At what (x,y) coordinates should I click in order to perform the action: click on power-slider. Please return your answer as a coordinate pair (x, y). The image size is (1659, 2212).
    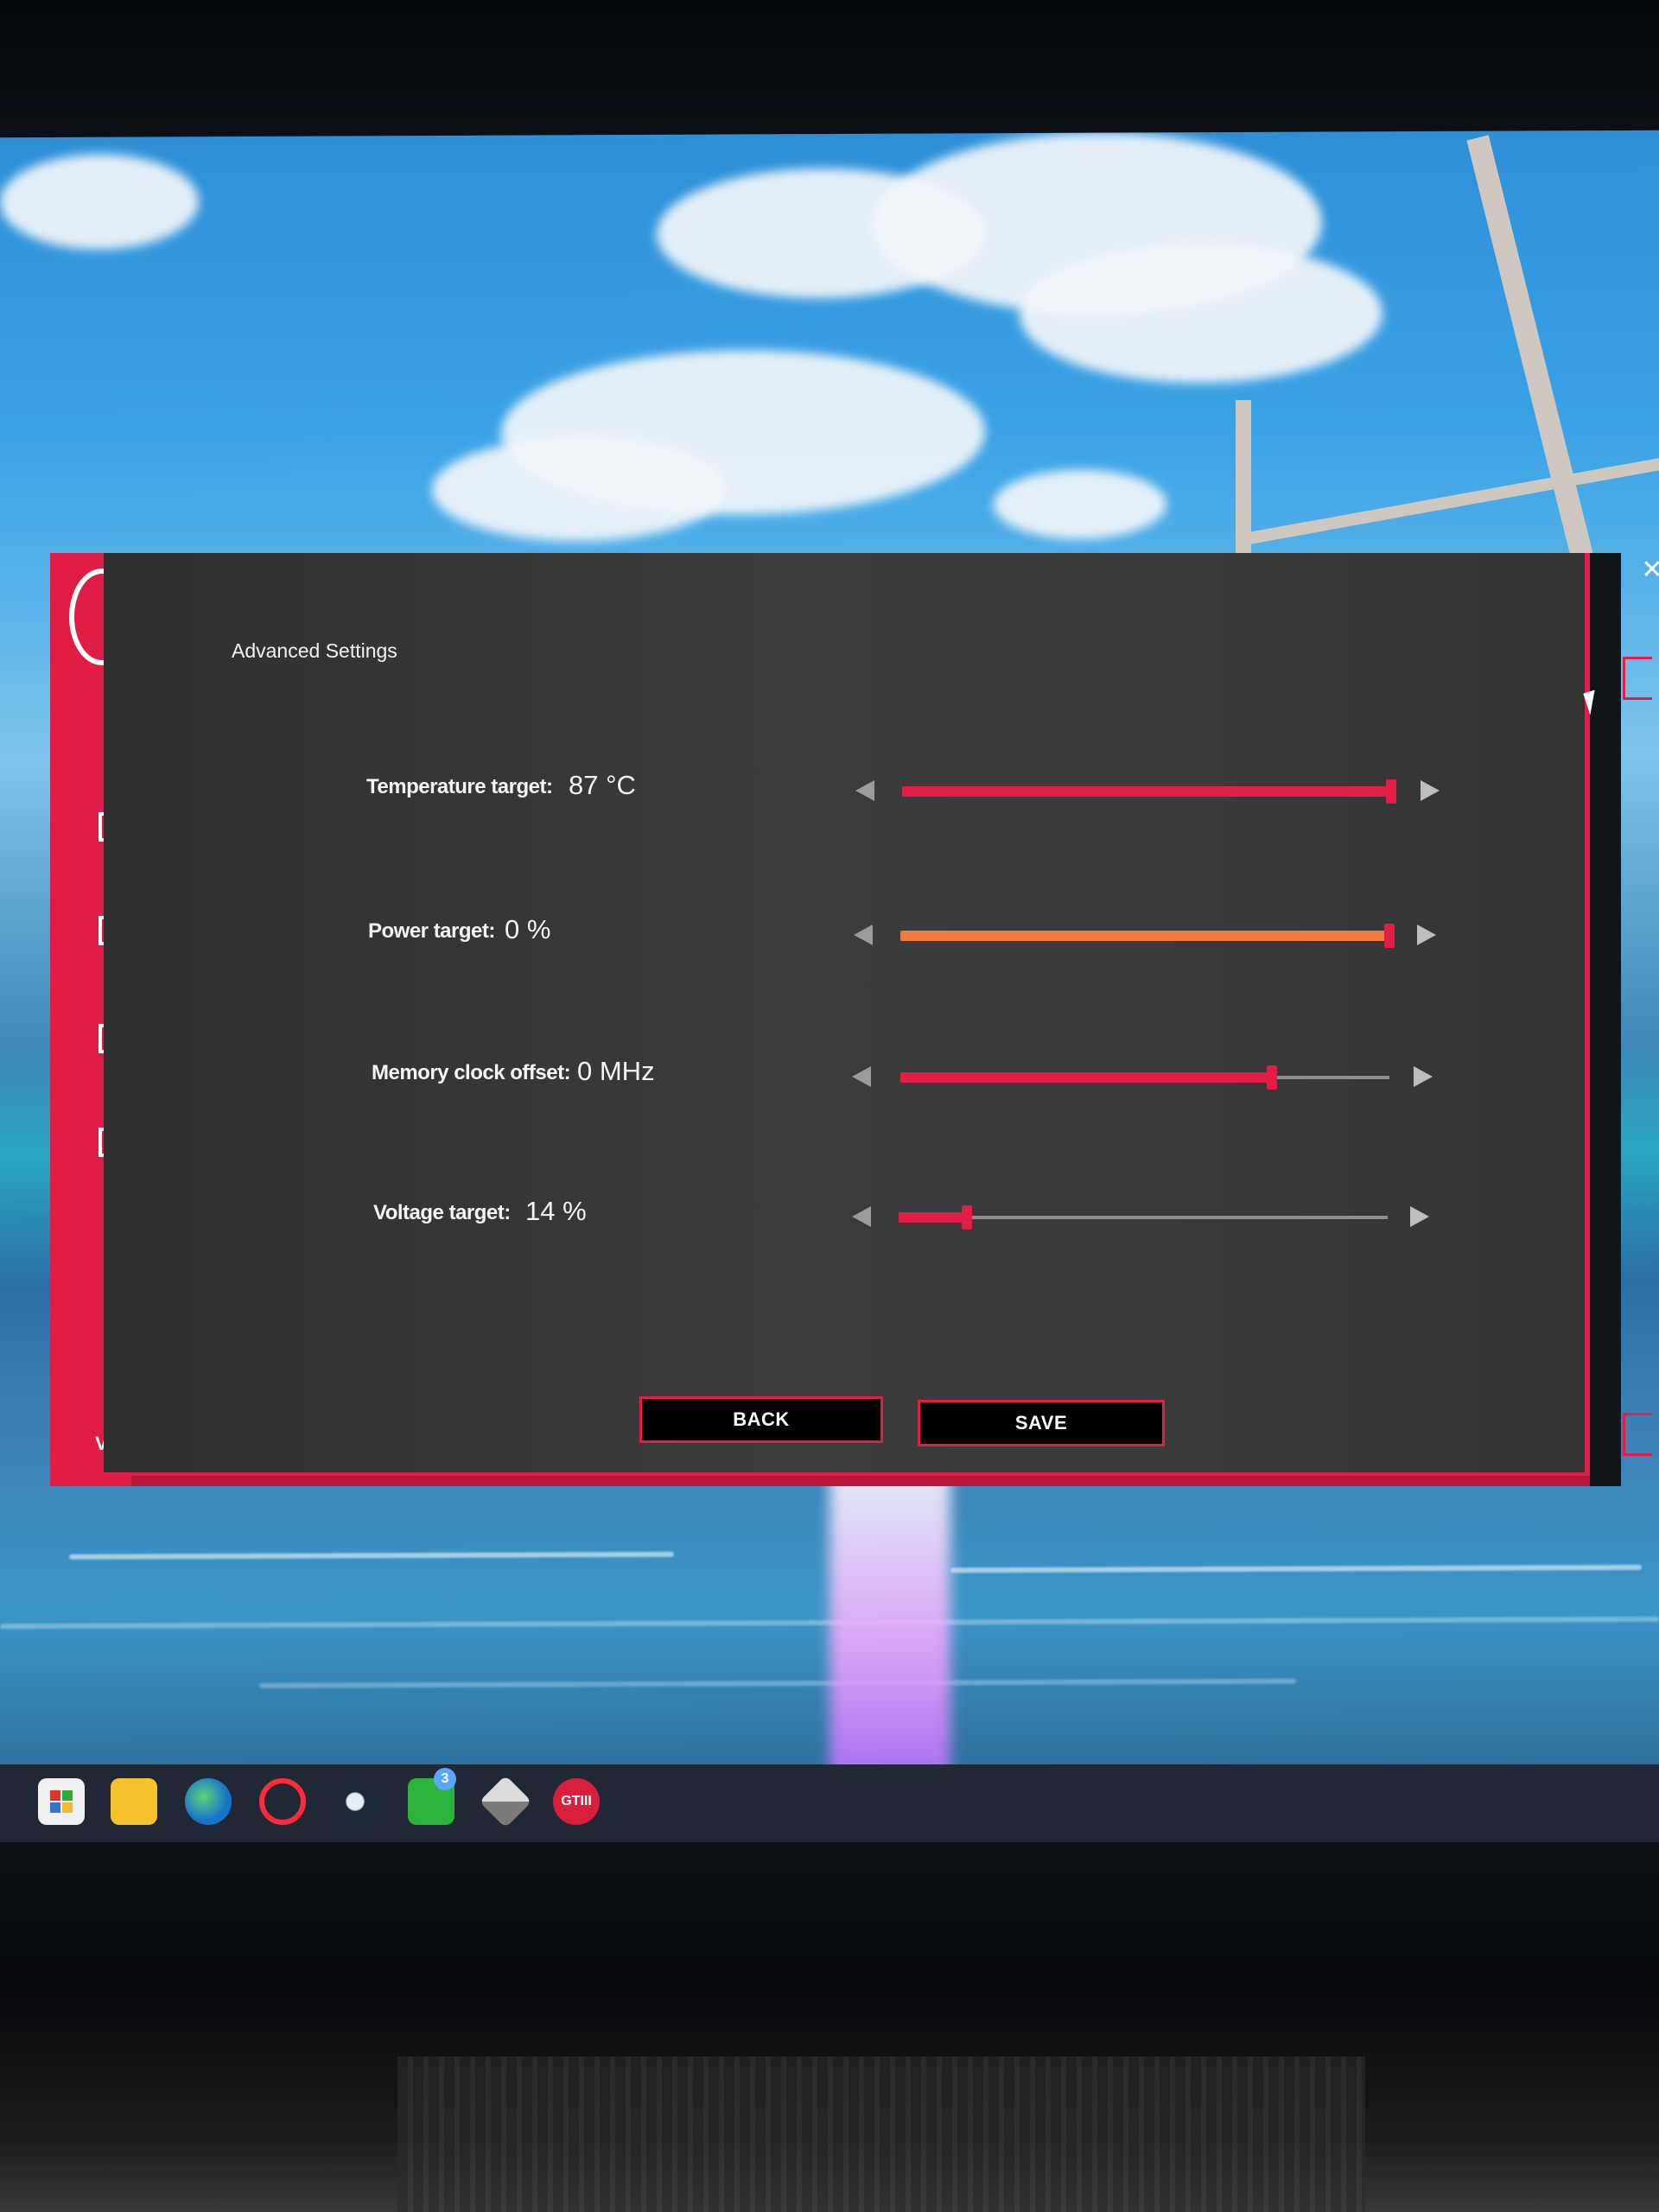
    Looking at the image, I should click on (1147, 936).